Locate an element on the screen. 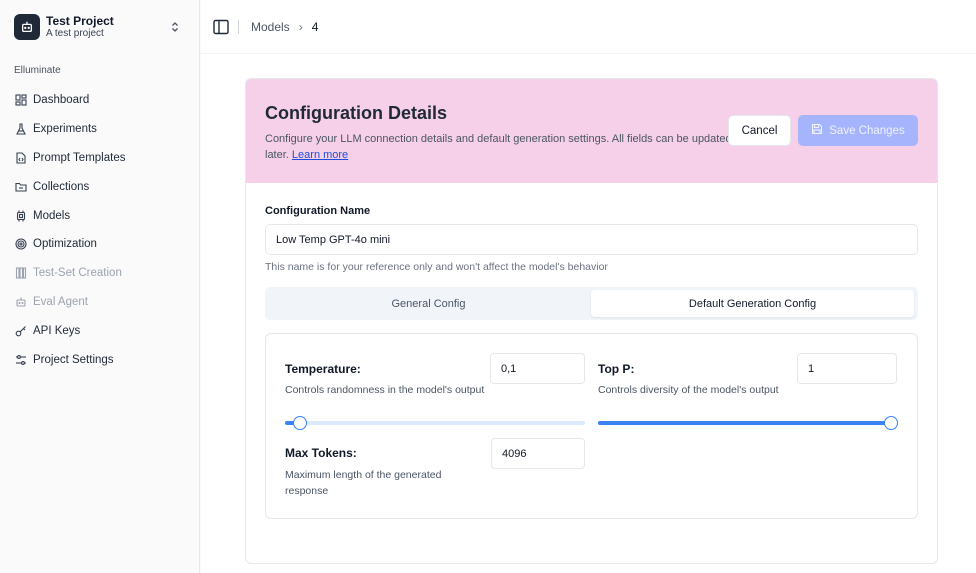 The image size is (976, 573). chevron-right-icon: › is located at coordinates (300, 27).